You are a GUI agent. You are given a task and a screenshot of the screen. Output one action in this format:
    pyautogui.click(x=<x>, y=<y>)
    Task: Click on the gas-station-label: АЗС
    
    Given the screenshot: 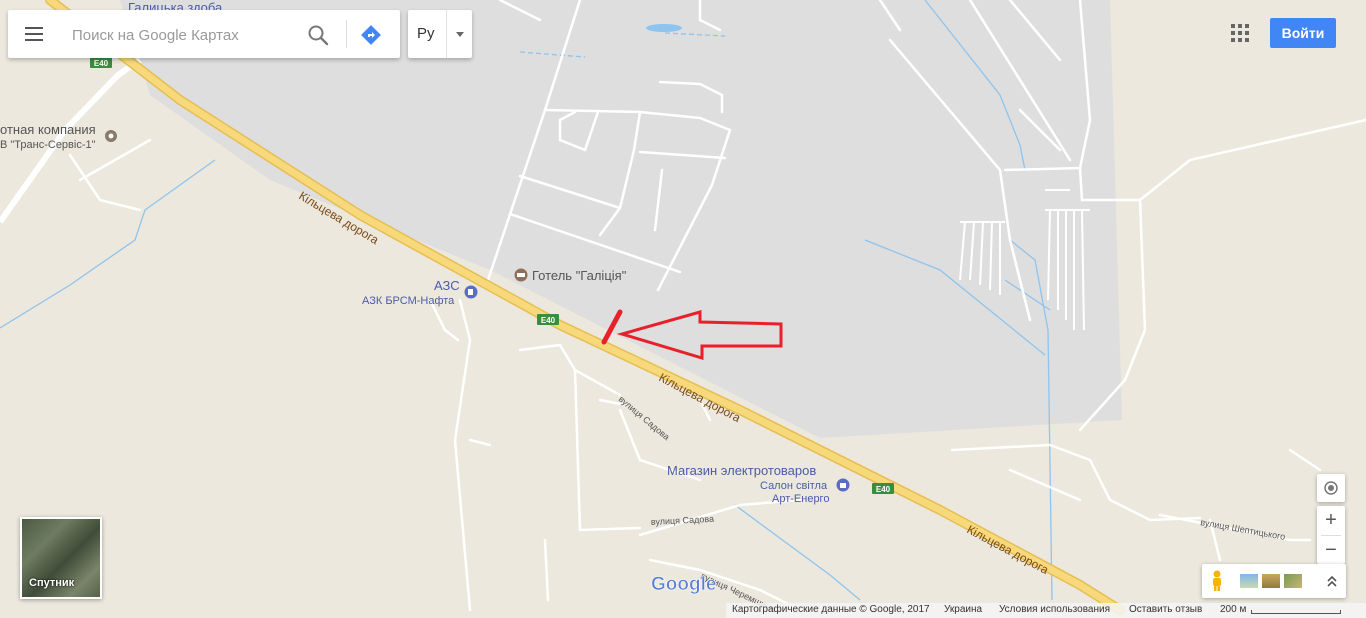 What is the action you would take?
    pyautogui.click(x=447, y=285)
    